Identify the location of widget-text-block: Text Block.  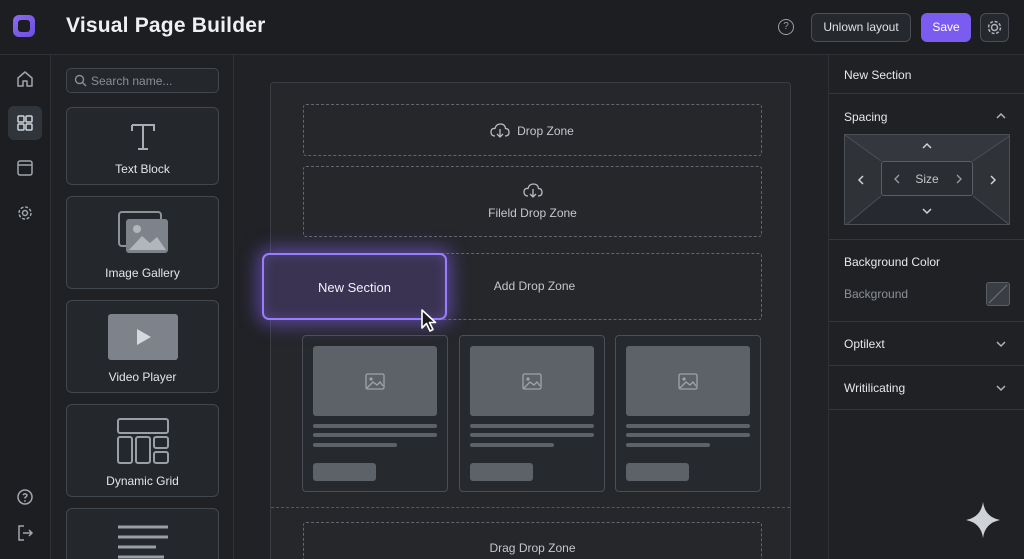
(142, 146).